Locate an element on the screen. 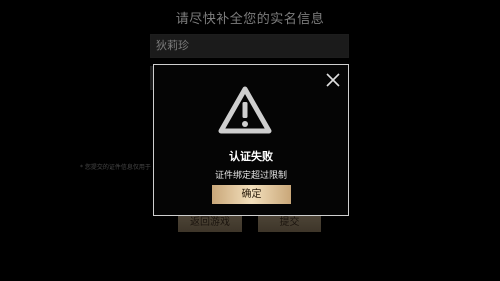  dialog-message: 证件绑定超过限制 is located at coordinates (250, 176).